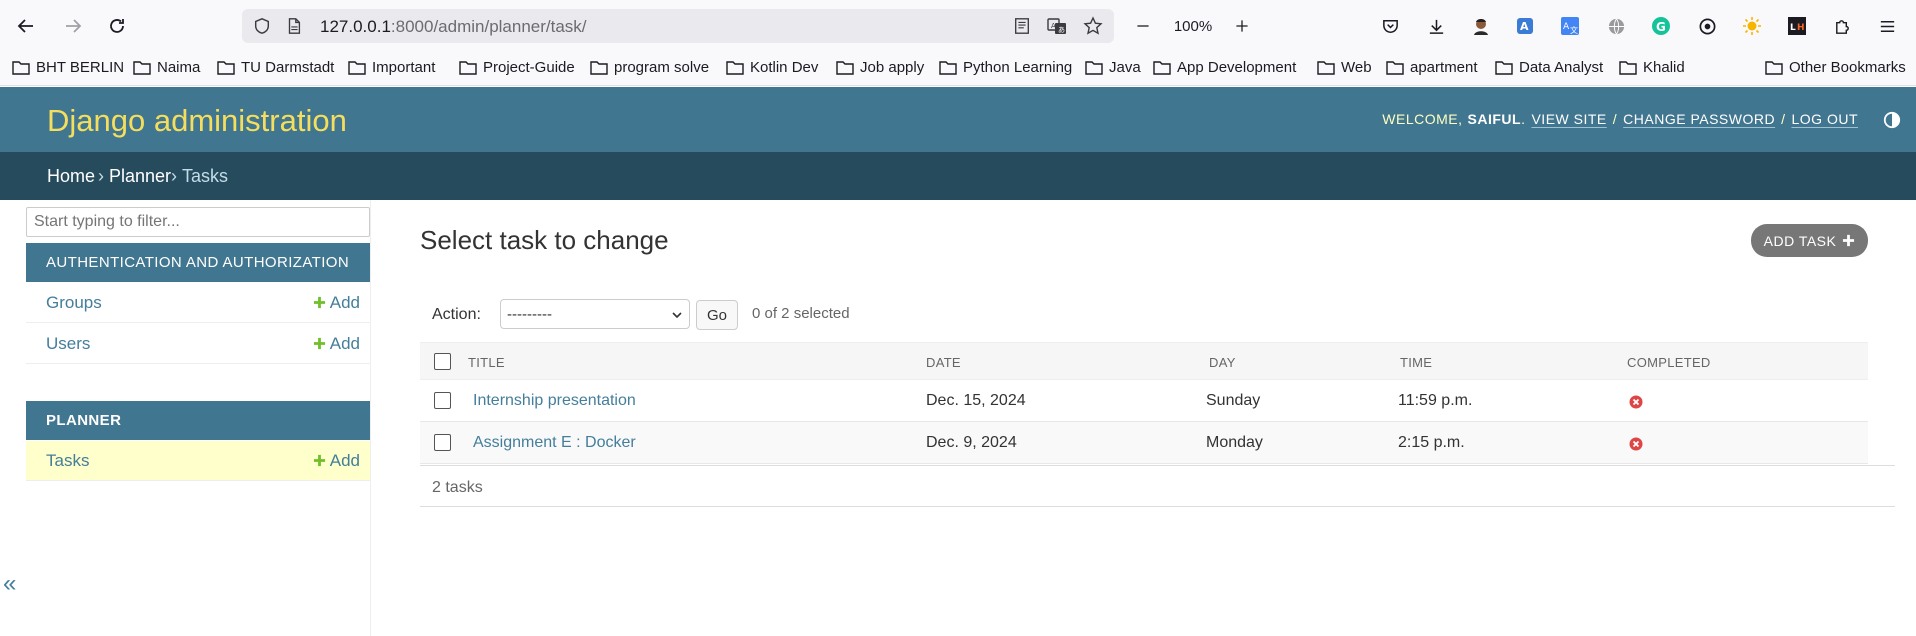 Image resolution: width=1916 pixels, height=636 pixels. I want to click on avatar-extension-icon, so click(1481, 26).